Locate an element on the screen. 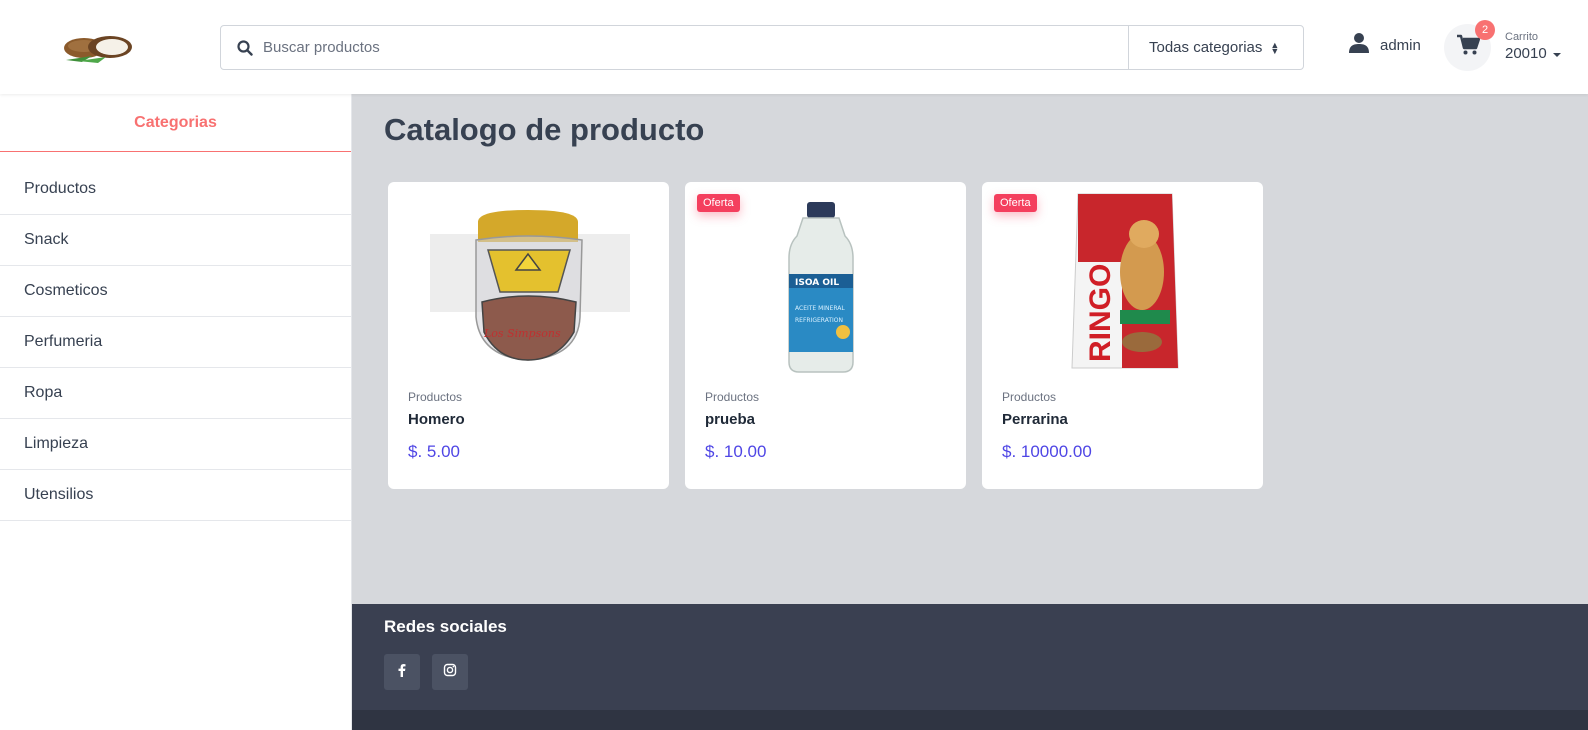 The height and width of the screenshot is (730, 1588). instagram-icon is located at coordinates (450, 672).